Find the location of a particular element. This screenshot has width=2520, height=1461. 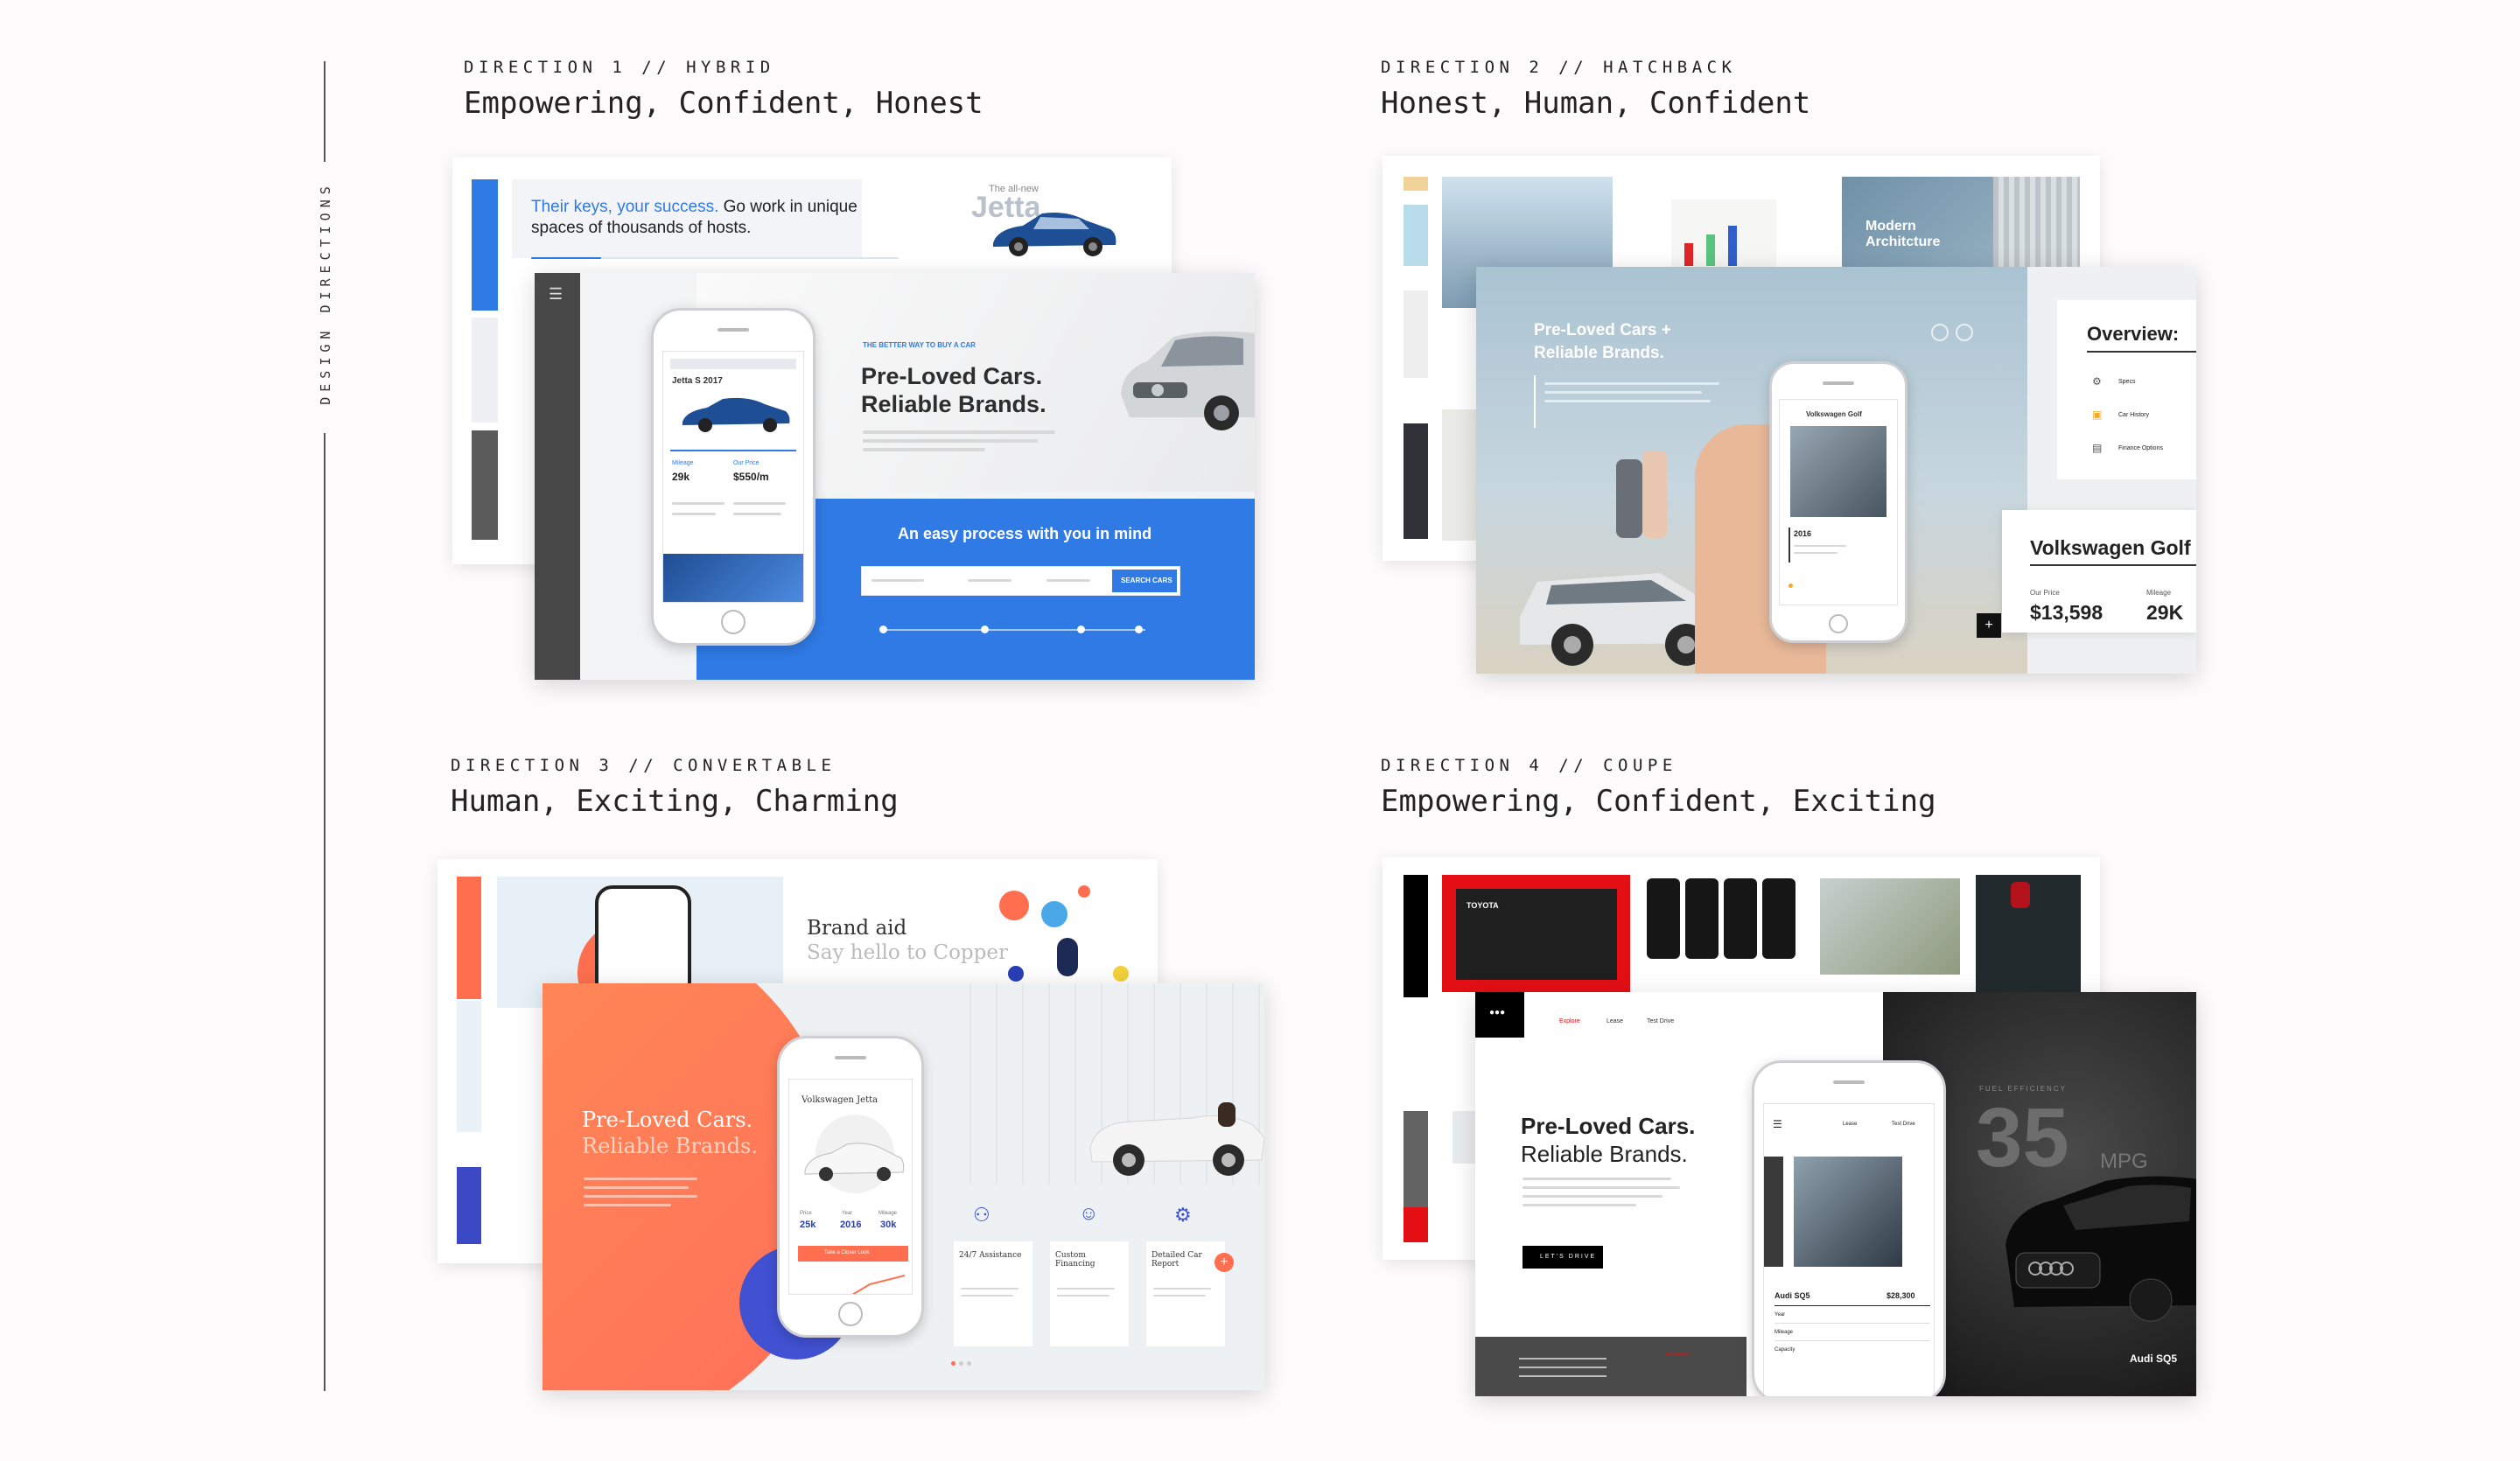

direction-2-title: Honest, Human, Confident is located at coordinates (1596, 103).